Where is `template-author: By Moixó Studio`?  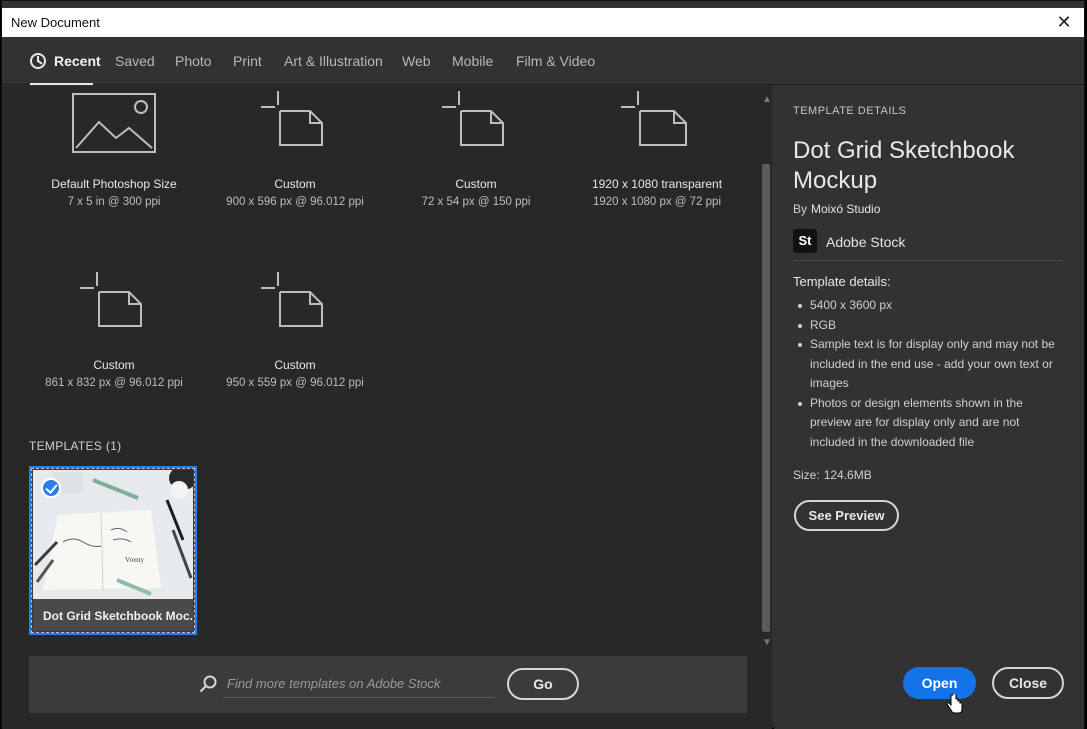 template-author: By Moixó Studio is located at coordinates (837, 209).